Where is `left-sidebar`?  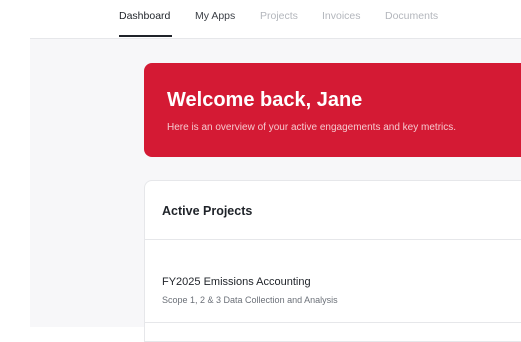 left-sidebar is located at coordinates (15, 163).